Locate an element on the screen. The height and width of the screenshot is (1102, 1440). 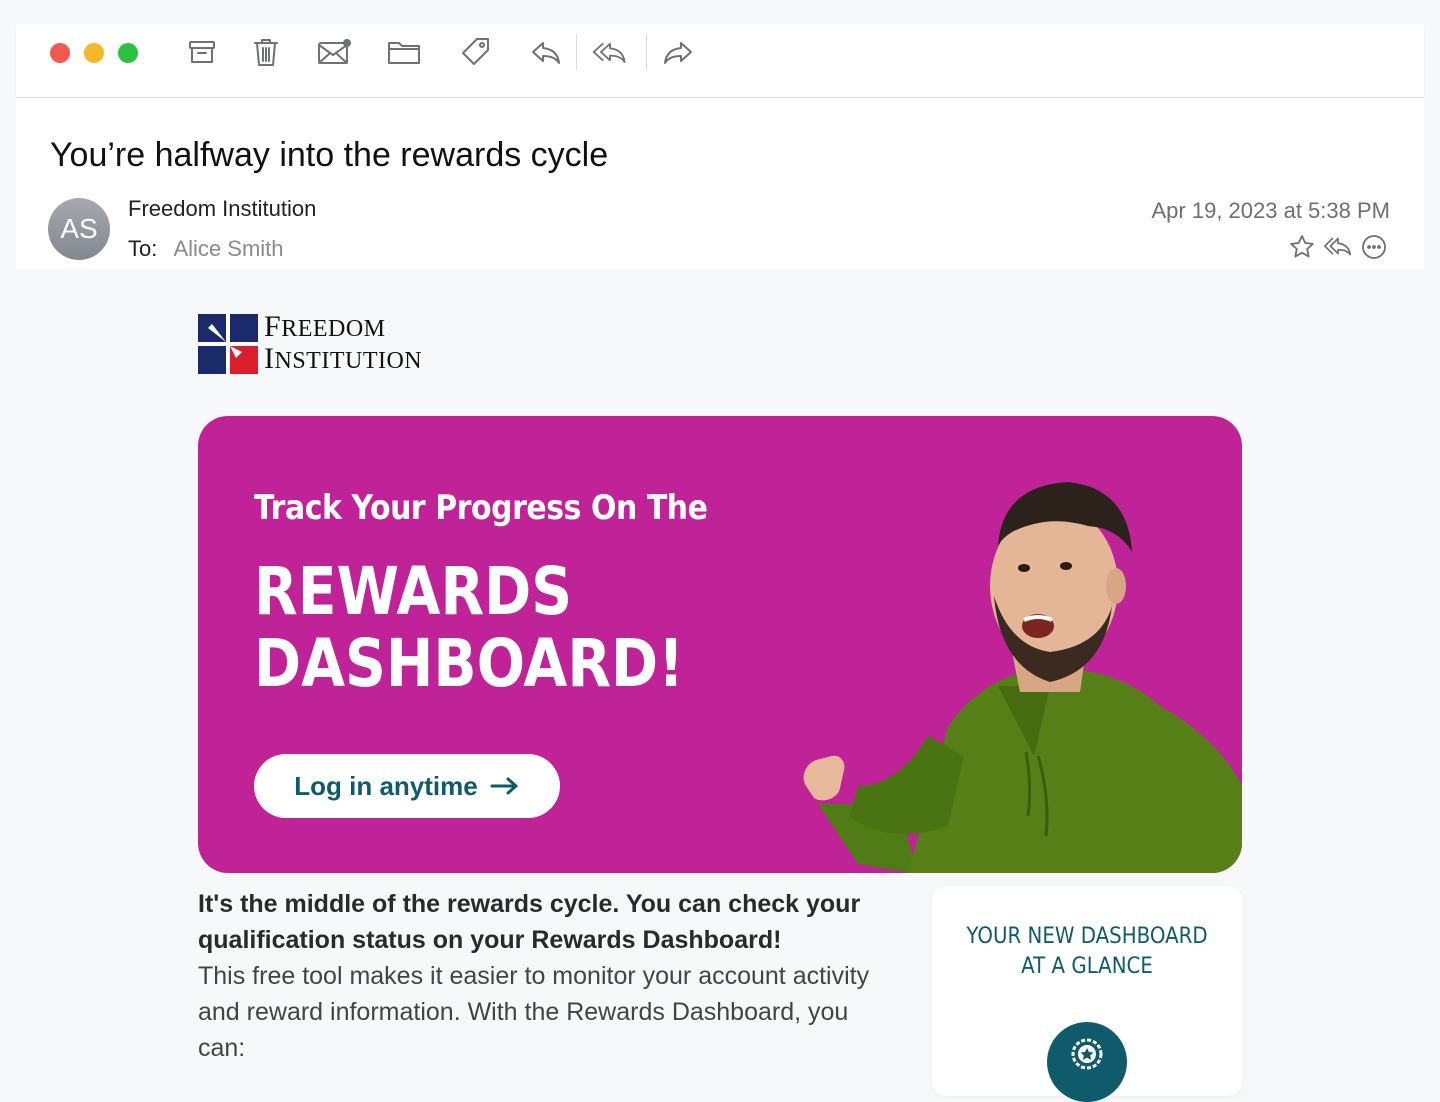
forward-icon is located at coordinates (678, 52).